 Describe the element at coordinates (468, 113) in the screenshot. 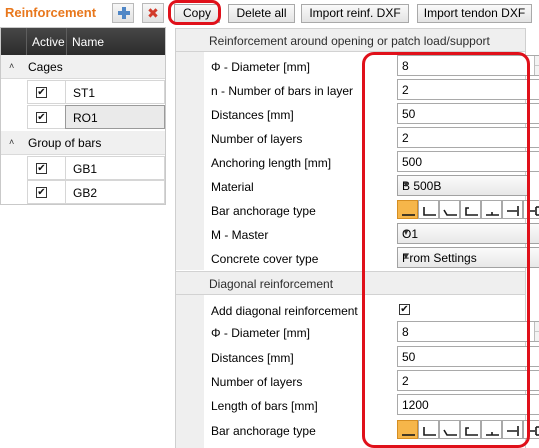

I see `distances-field: 50` at that location.